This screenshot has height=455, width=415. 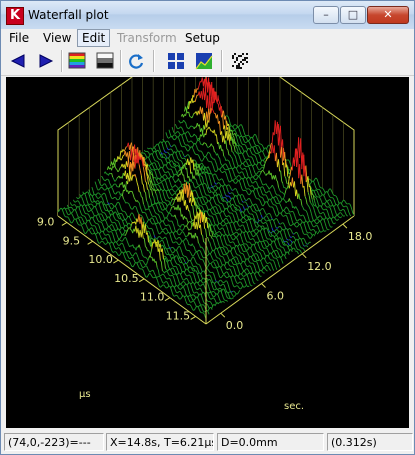 I want to click on close-button: ✕, so click(x=388, y=15).